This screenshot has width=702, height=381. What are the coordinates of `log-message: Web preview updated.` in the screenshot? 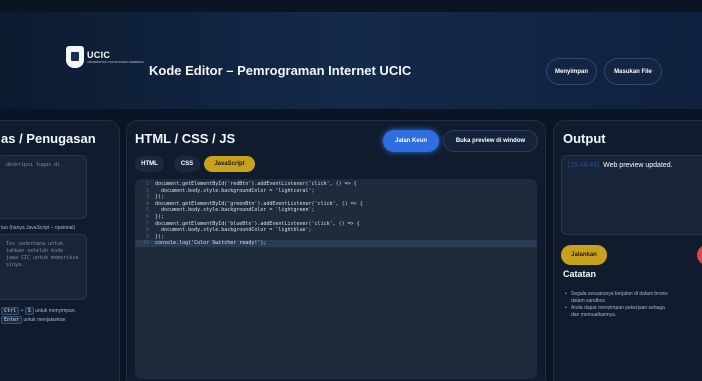 It's located at (638, 165).